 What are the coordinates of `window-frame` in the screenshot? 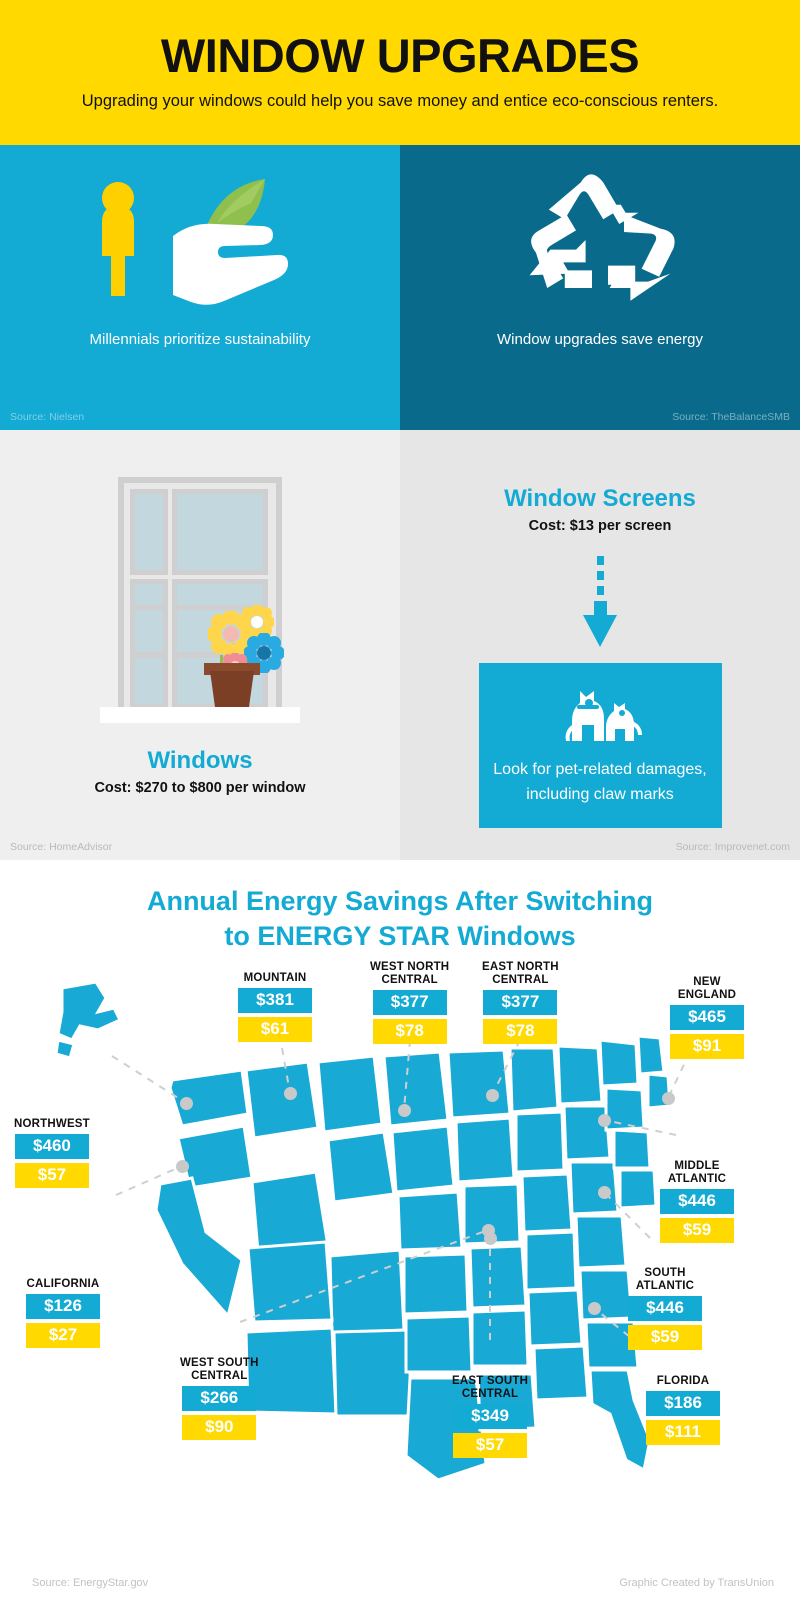 It's located at (200, 596).